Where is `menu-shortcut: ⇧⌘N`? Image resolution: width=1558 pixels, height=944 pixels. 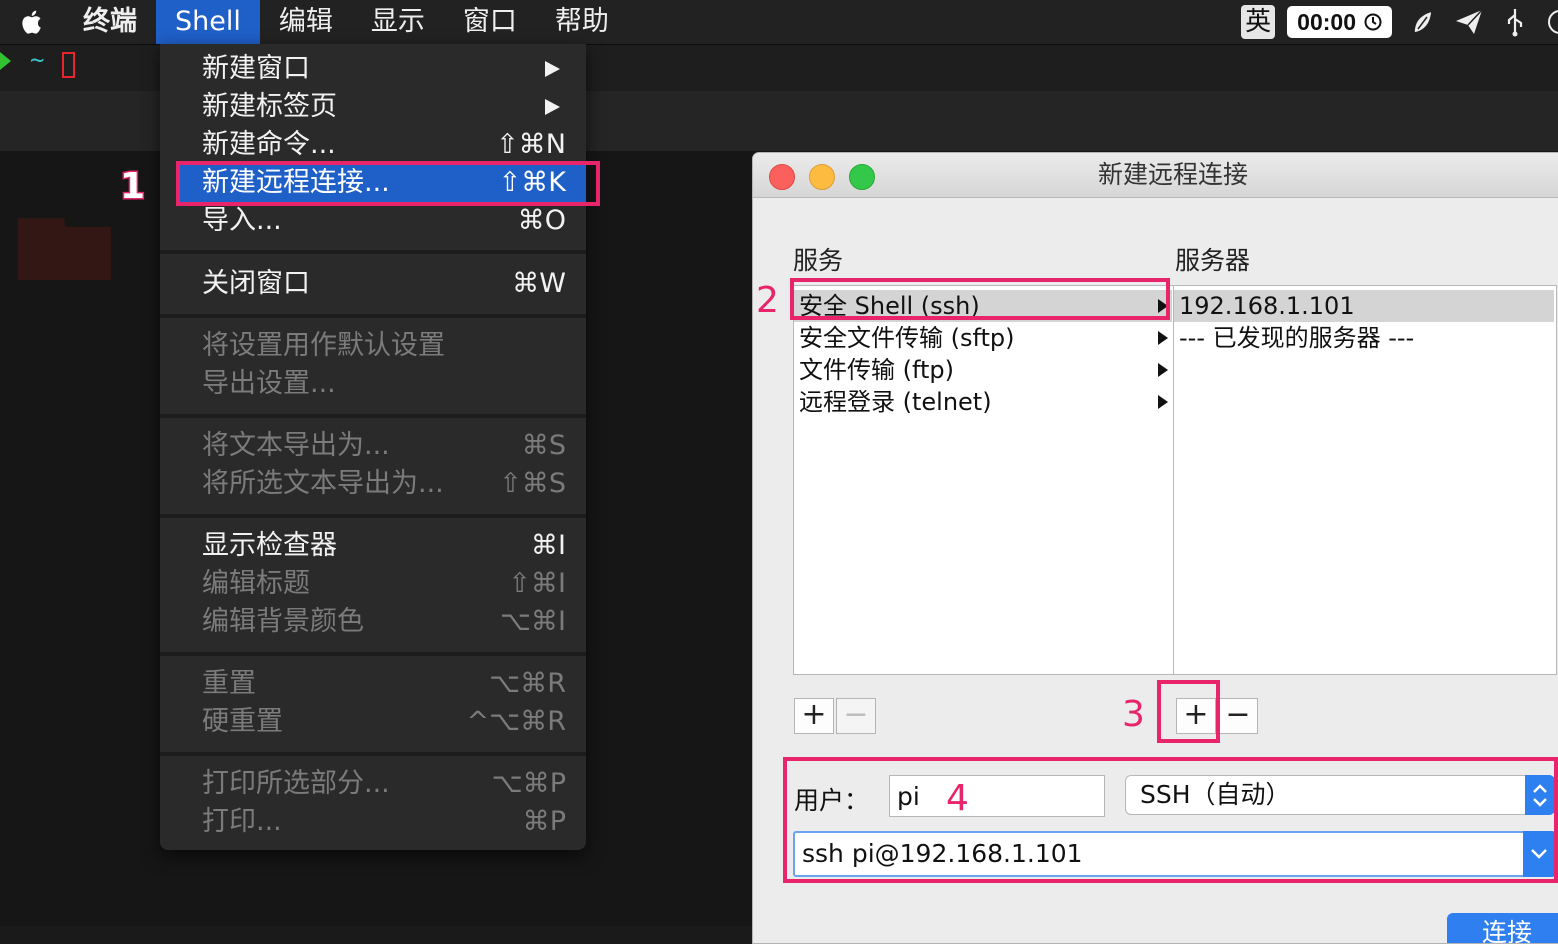 menu-shortcut: ⇧⌘N is located at coordinates (531, 144).